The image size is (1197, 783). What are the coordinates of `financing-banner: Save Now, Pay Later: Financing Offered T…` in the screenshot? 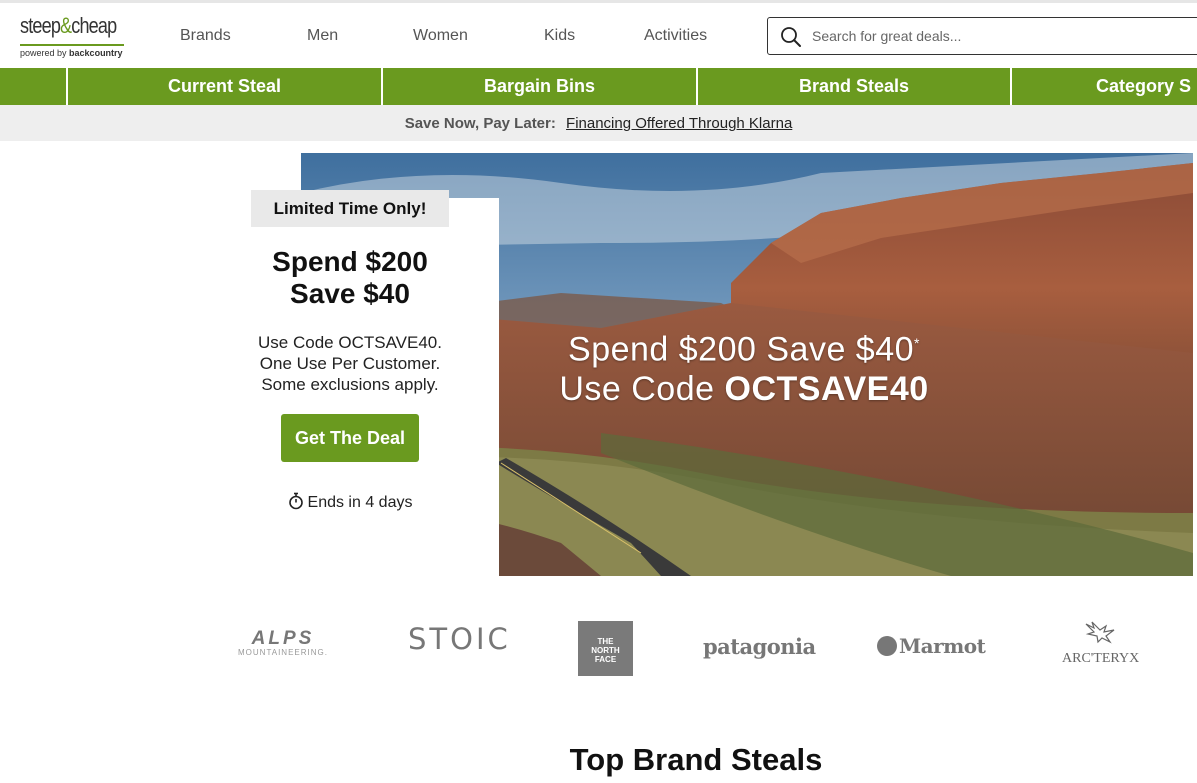 It's located at (598, 123).